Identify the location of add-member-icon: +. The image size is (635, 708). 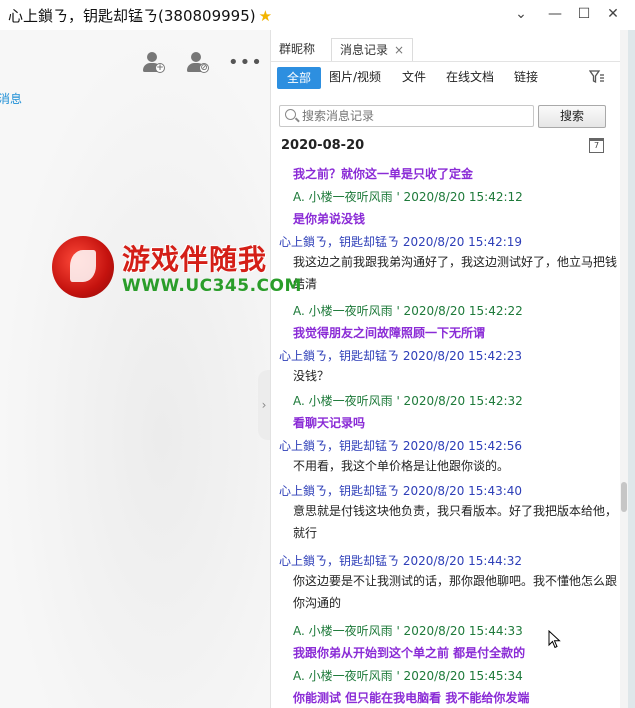
(153, 63).